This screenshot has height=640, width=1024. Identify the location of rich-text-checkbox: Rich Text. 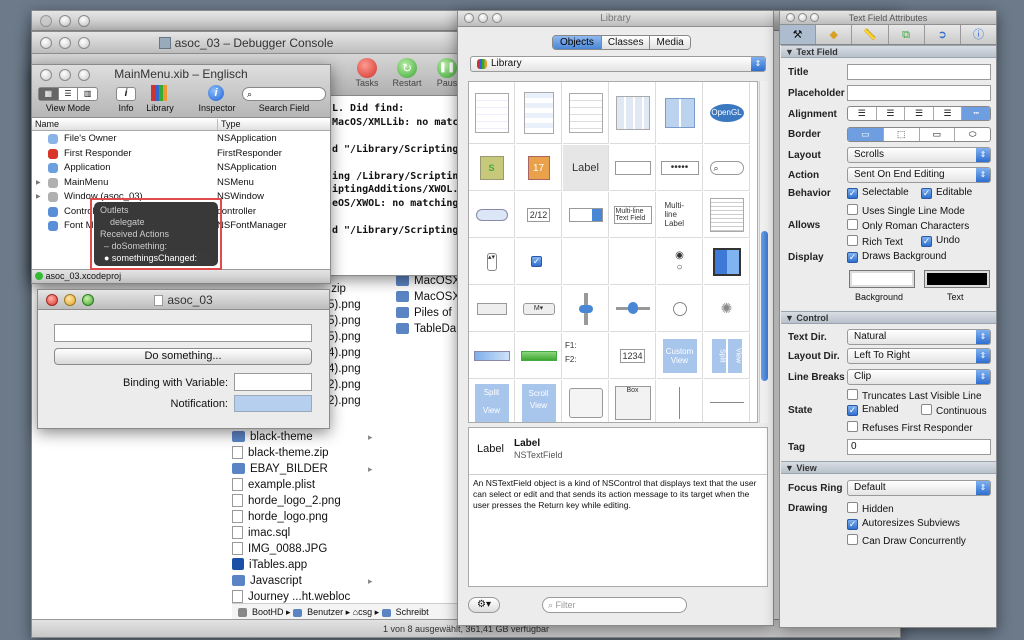
(875, 241).